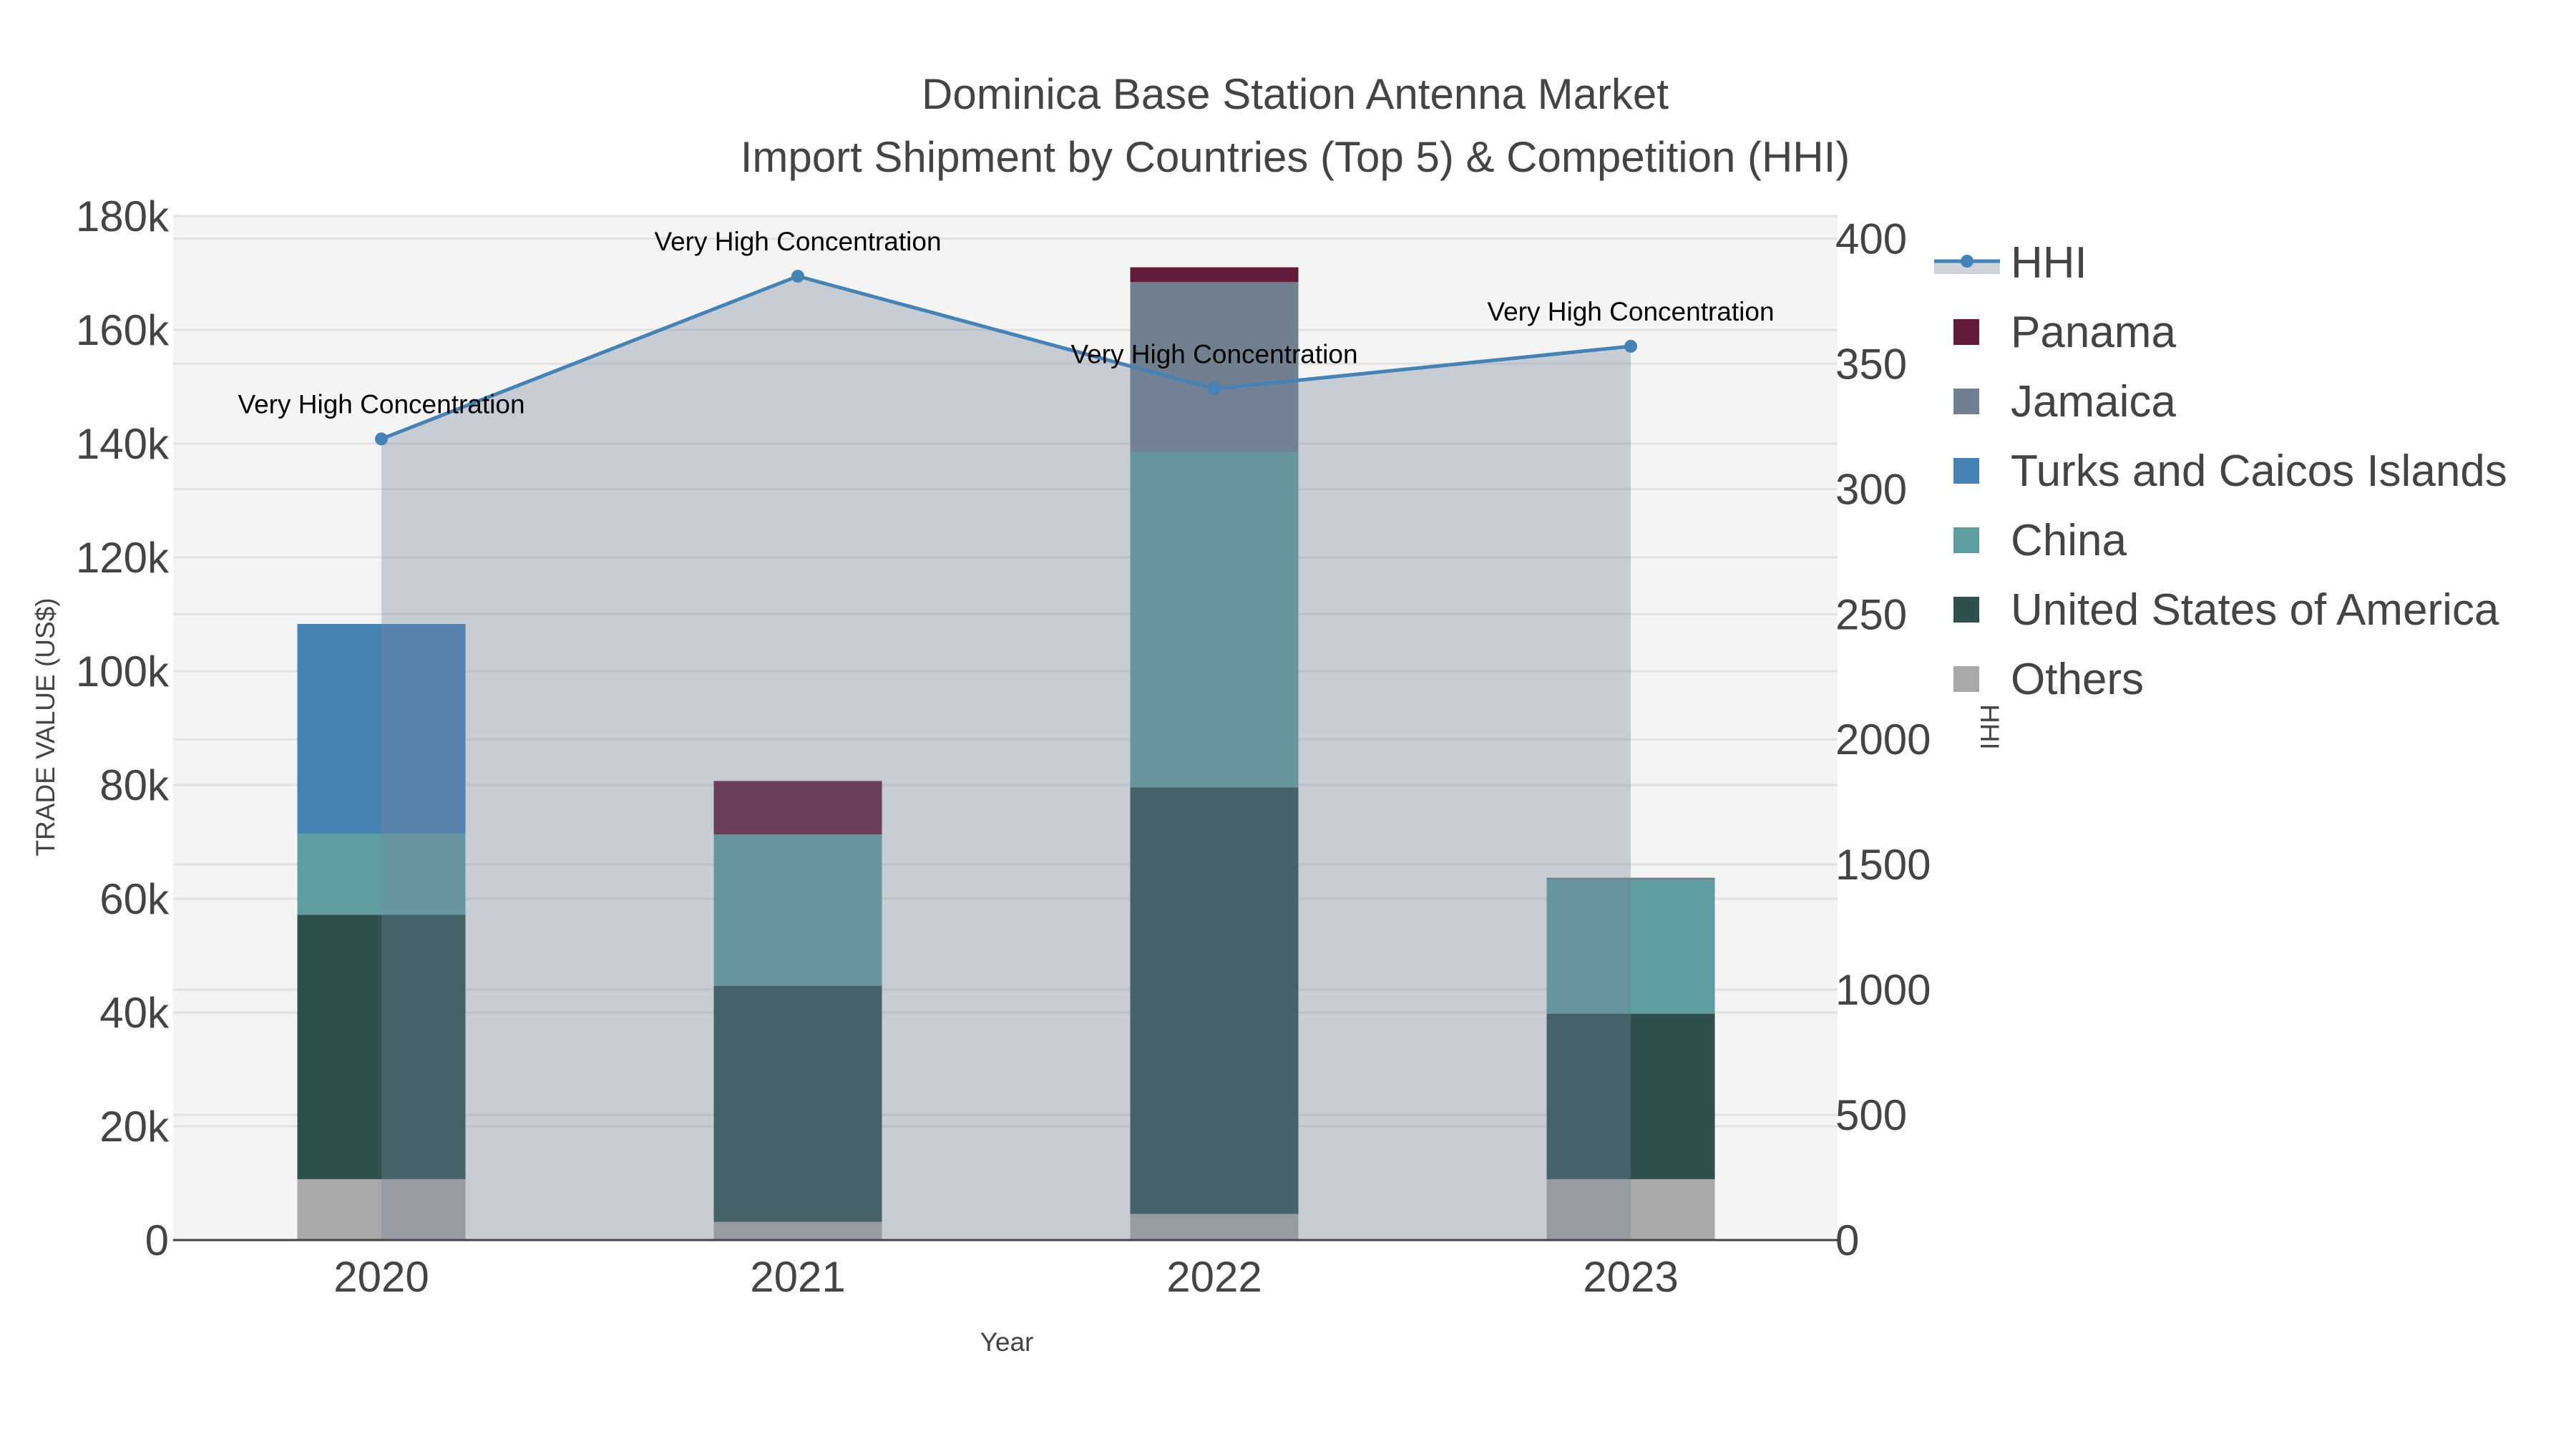 The height and width of the screenshot is (1449, 2576). I want to click on y2-axis-title: HHI, so click(1989, 727).